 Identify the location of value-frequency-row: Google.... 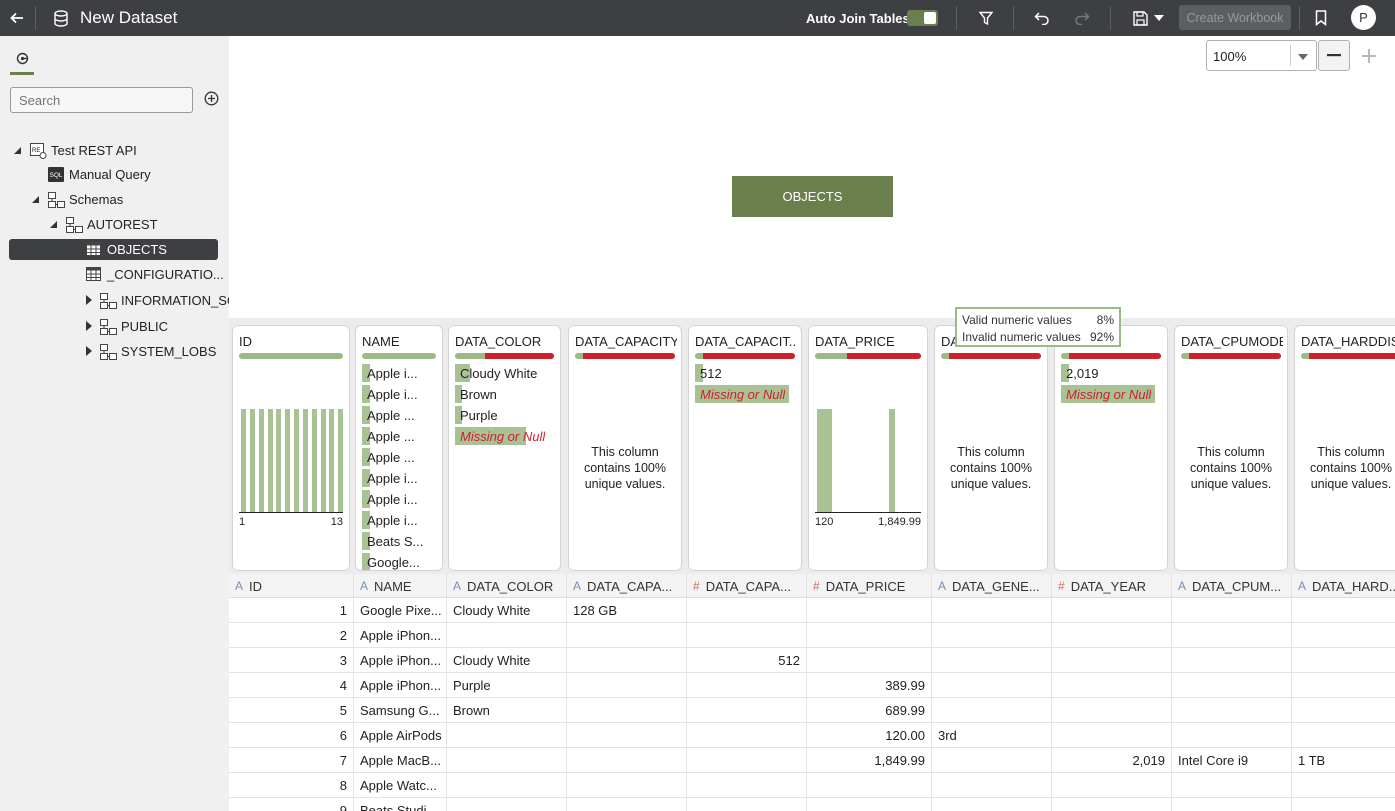
(400, 561).